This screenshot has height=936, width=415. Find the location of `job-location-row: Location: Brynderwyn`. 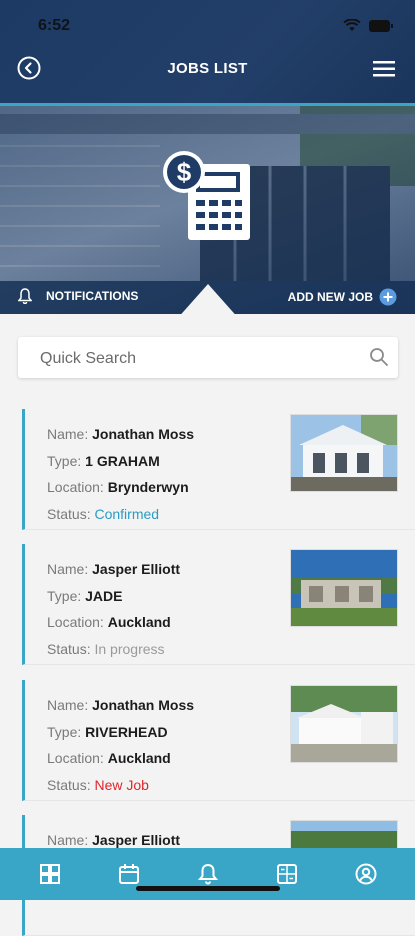

job-location-row: Location: Brynderwyn is located at coordinates (118, 487).